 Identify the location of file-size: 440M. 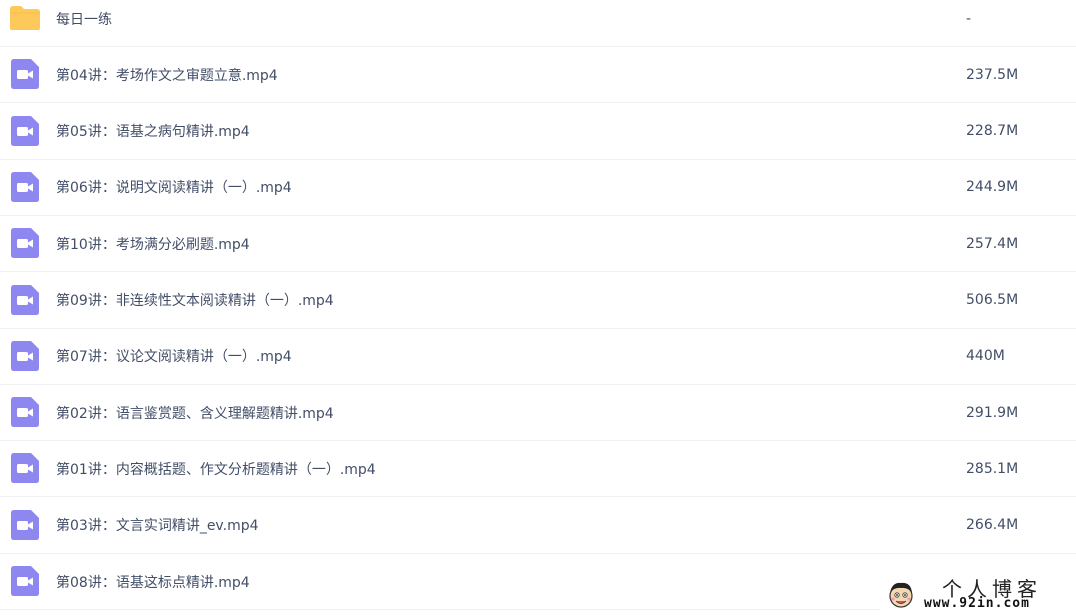
(985, 356).